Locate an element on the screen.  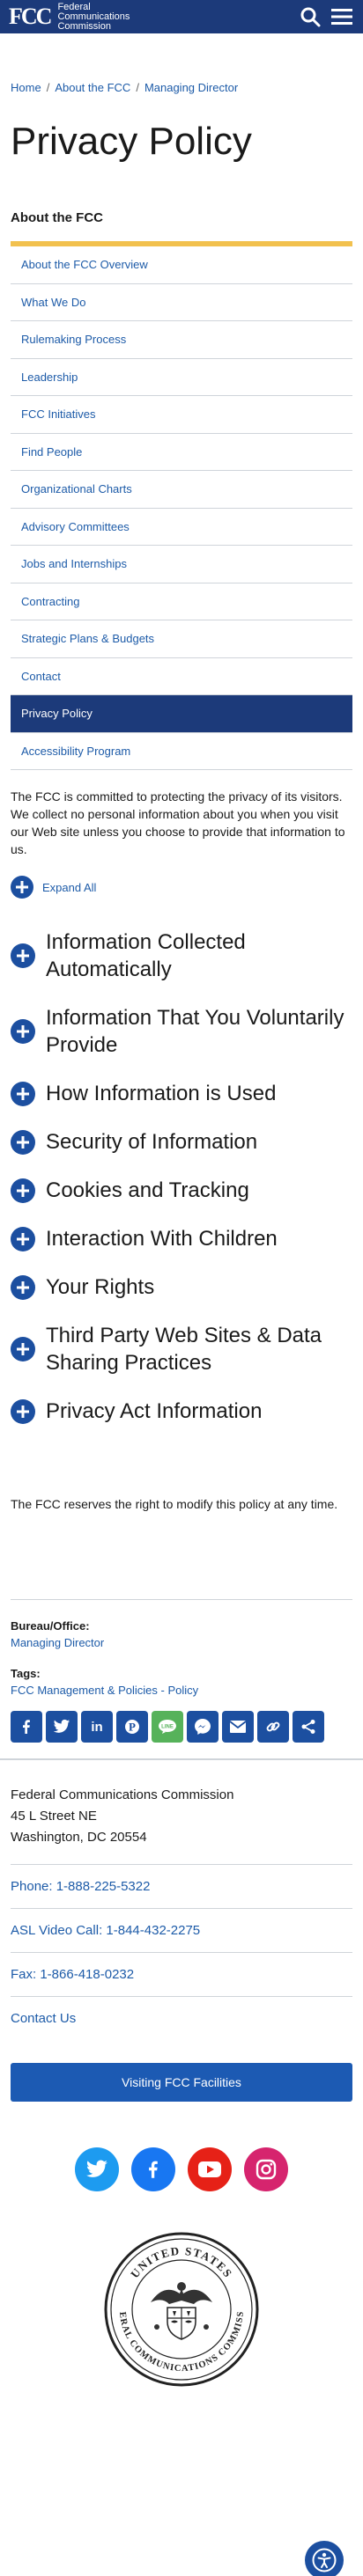
site-header: FCC Federal Communications Commission is located at coordinates (181, 16).